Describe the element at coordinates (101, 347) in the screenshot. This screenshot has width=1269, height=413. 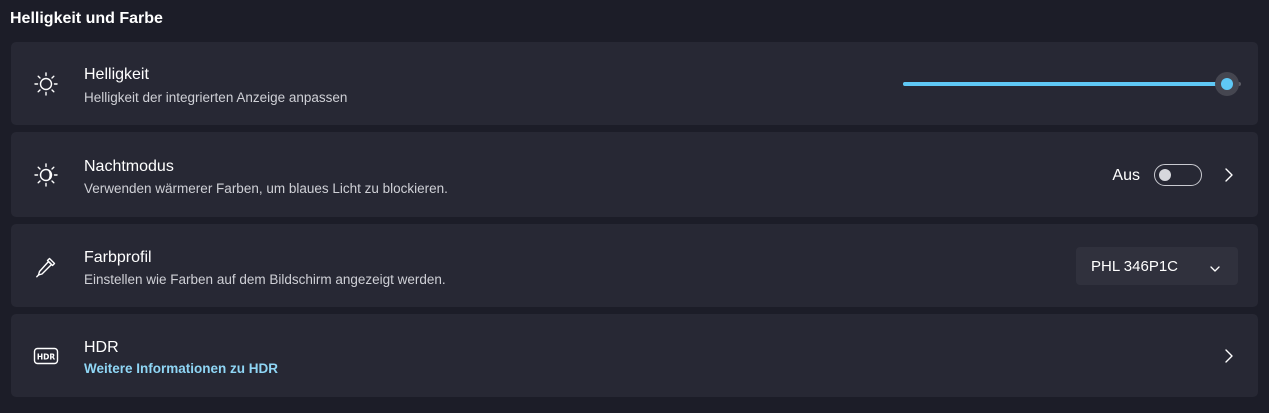
I see `hdr-title: HDR` at that location.